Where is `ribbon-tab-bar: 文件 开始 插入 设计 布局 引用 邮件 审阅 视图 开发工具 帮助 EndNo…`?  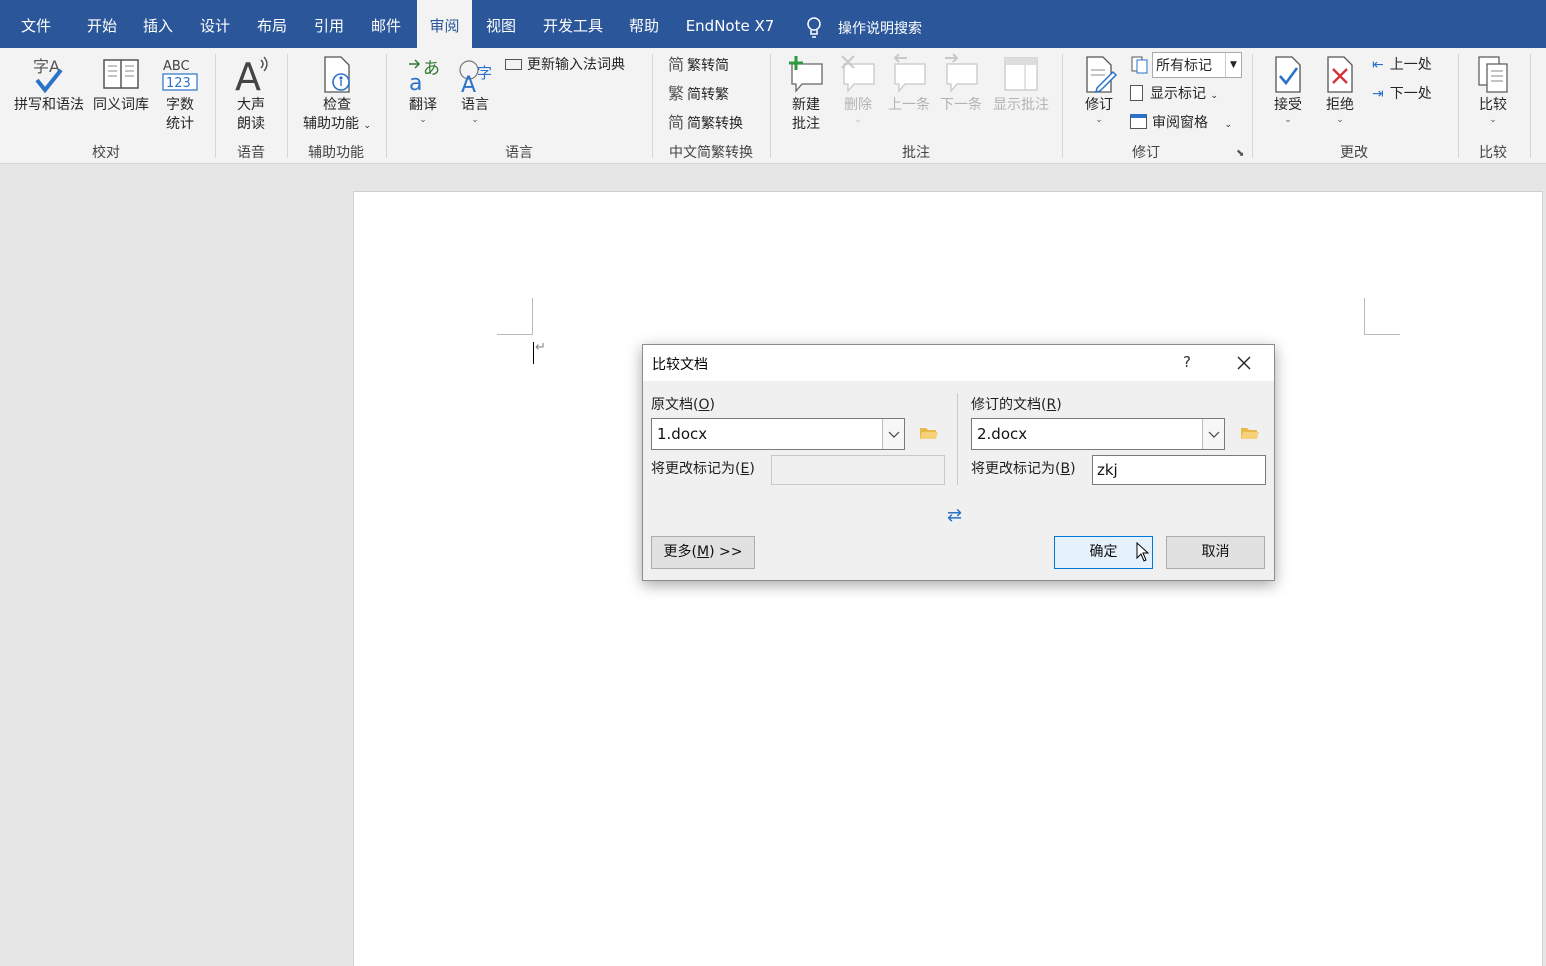 ribbon-tab-bar: 文件 开始 插入 设计 布局 引用 邮件 审阅 视图 开发工具 帮助 EndNo… is located at coordinates (773, 24).